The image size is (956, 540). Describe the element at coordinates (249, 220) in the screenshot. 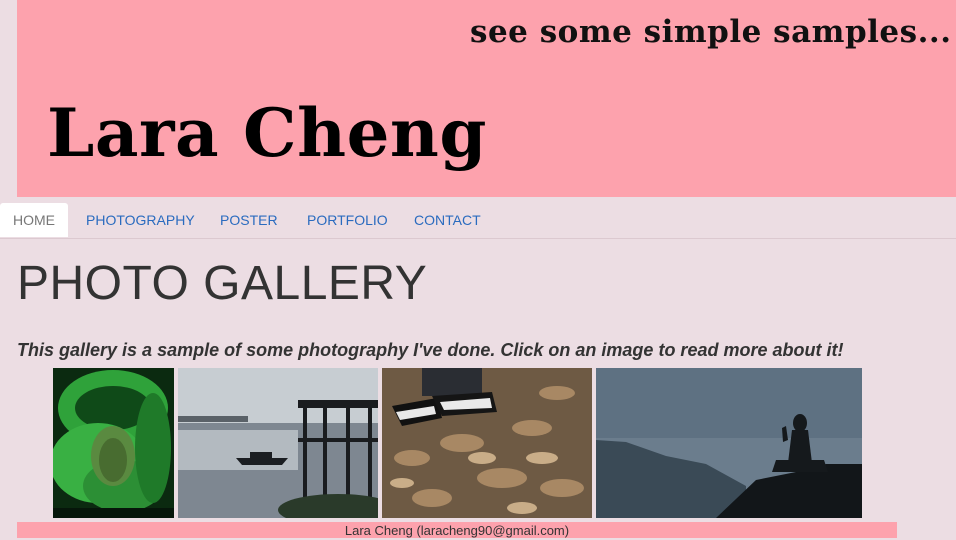

I see `nav-poster: POSTER` at that location.